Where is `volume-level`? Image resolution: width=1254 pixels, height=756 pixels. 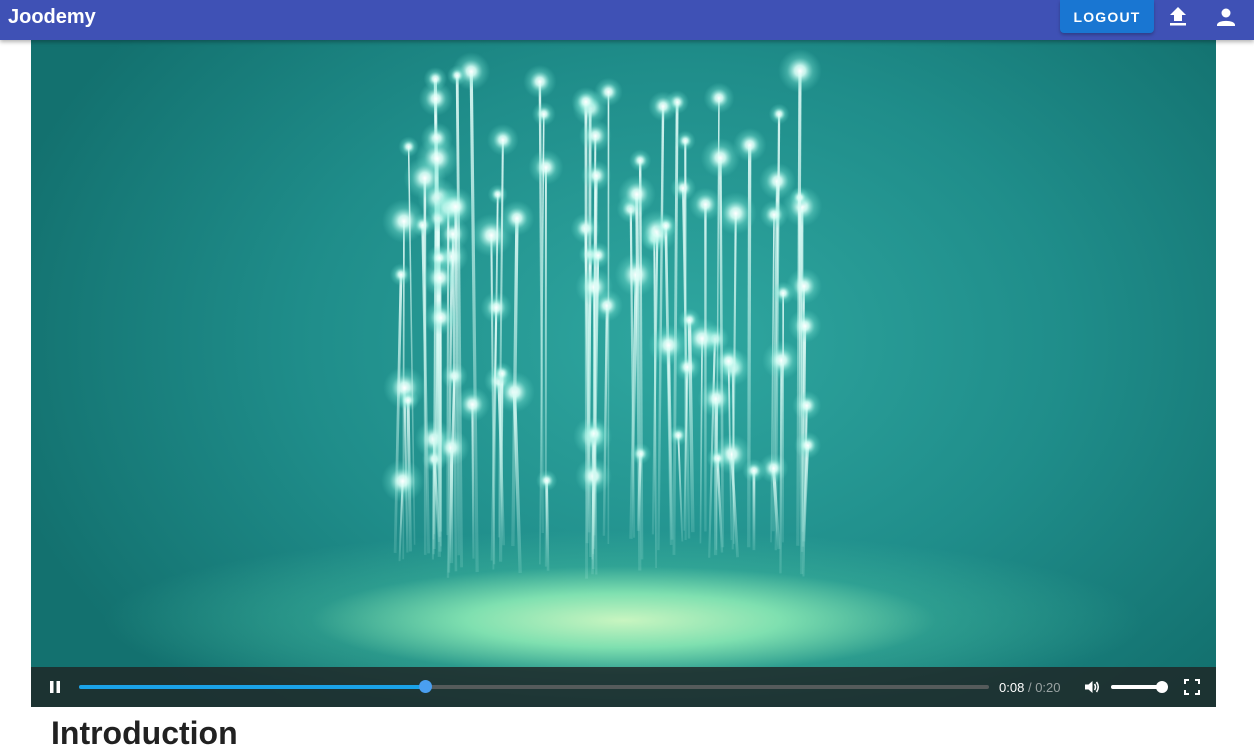 volume-level is located at coordinates (1137, 687).